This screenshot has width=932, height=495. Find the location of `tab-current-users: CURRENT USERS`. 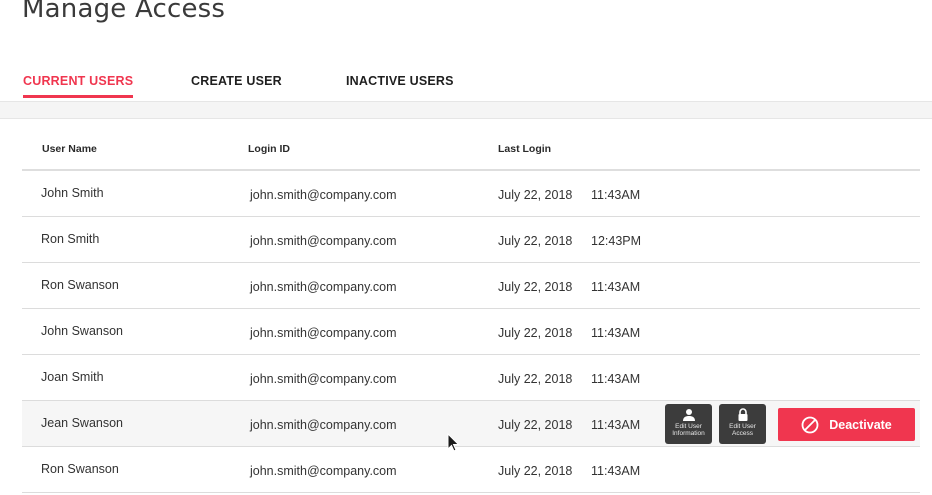

tab-current-users: CURRENT USERS is located at coordinates (78, 86).